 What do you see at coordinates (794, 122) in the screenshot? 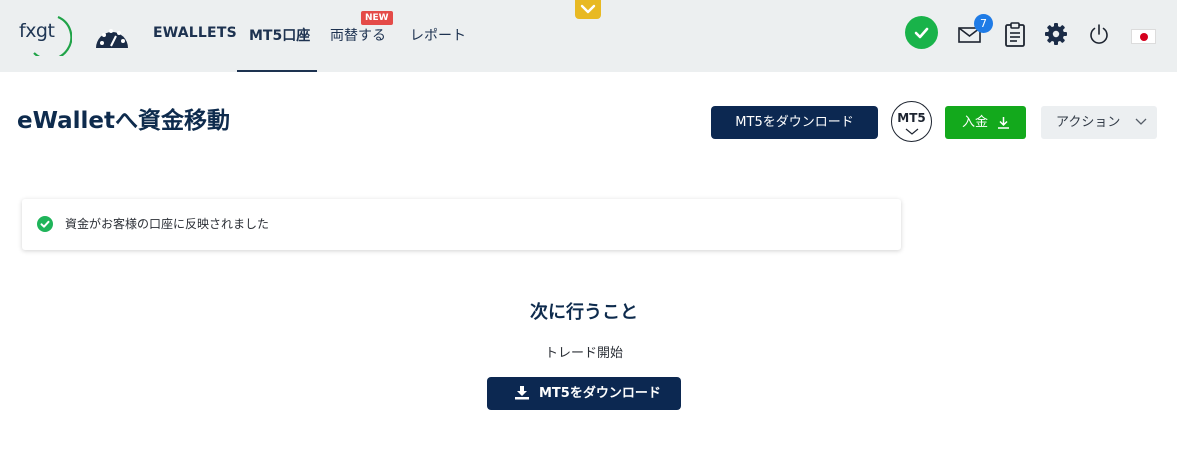
I see `mt5-download-button: MT5をダウンロード` at bounding box center [794, 122].